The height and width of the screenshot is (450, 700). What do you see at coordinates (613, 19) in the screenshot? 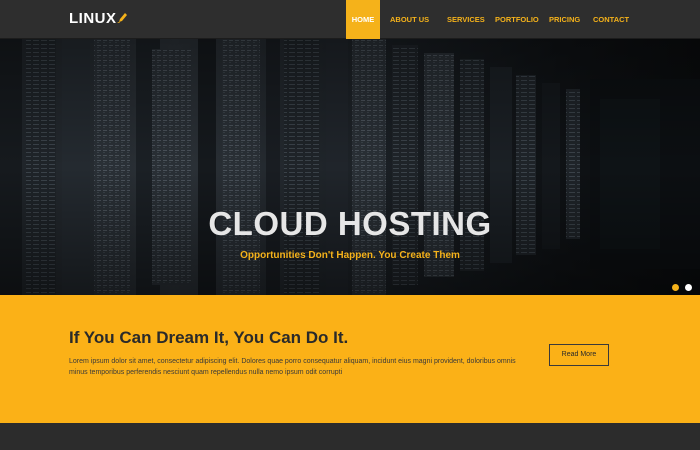
I see `nav-item-contact: CONTACT` at bounding box center [613, 19].